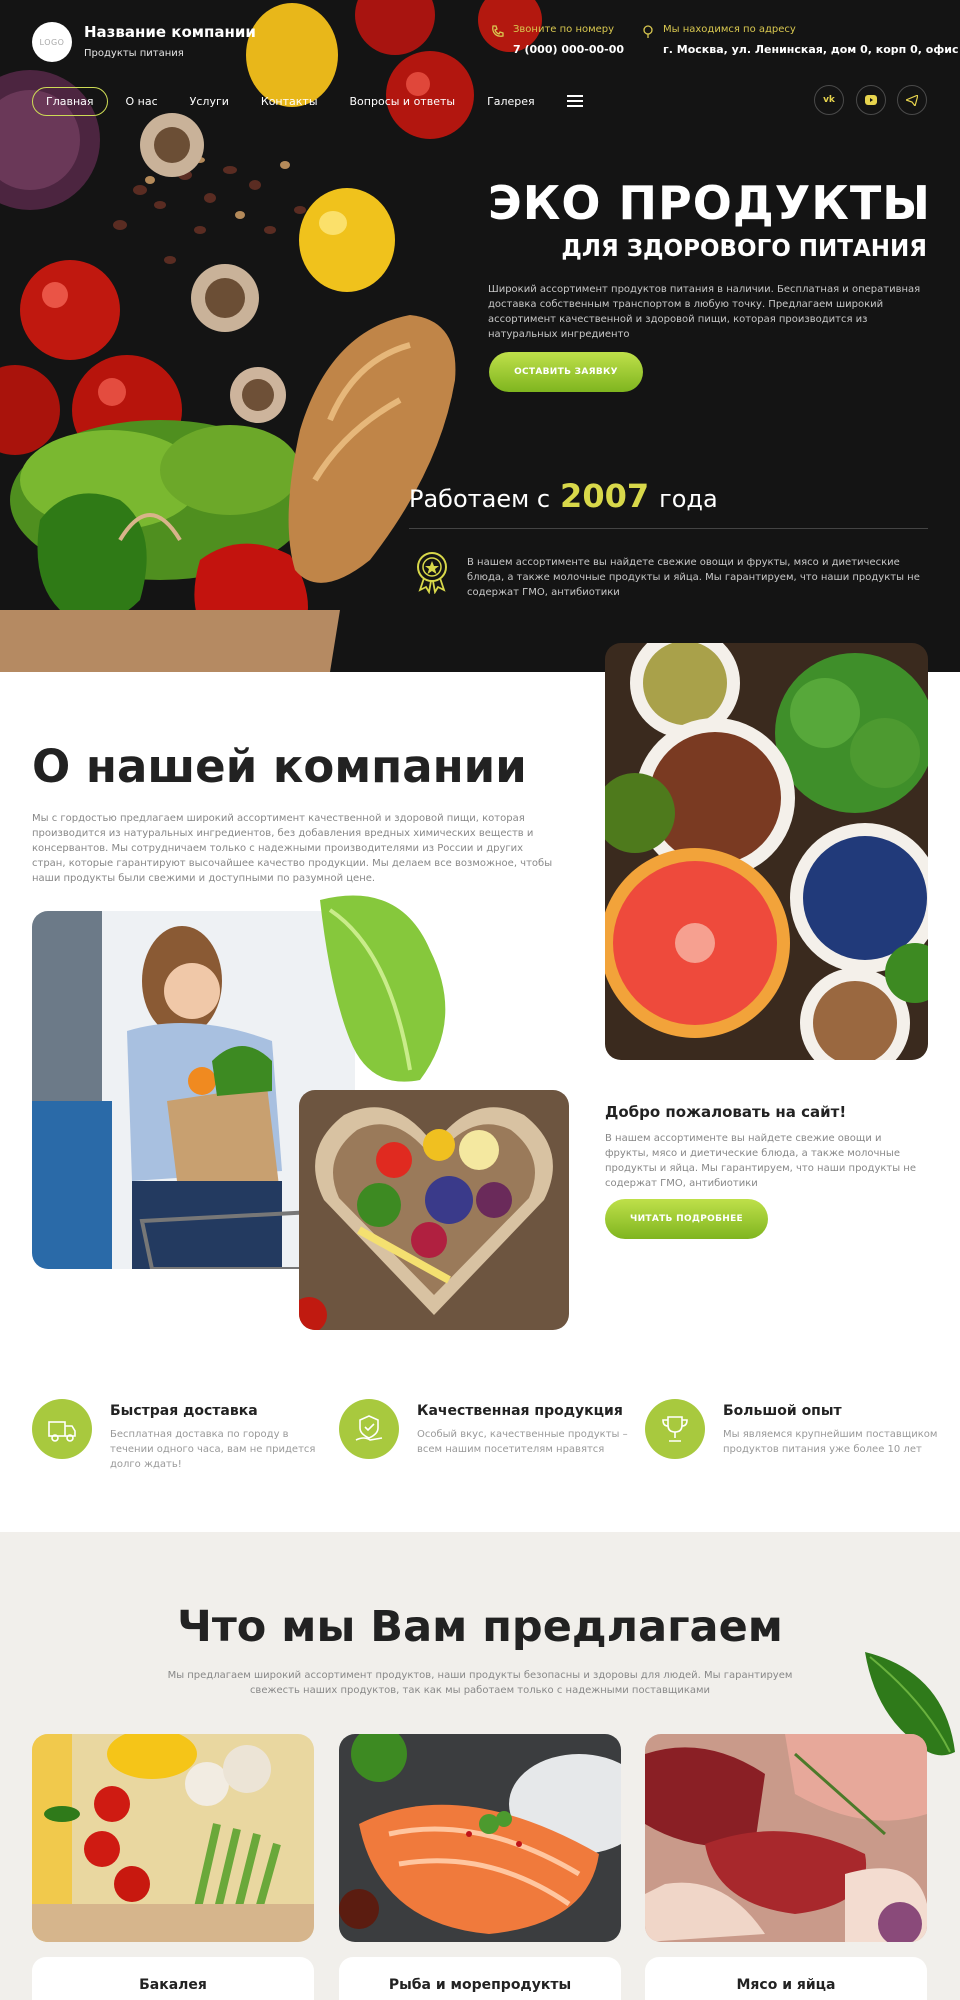 Image resolution: width=960 pixels, height=2000 pixels. I want to click on offer-label: Мясо и яйца, so click(786, 1985).